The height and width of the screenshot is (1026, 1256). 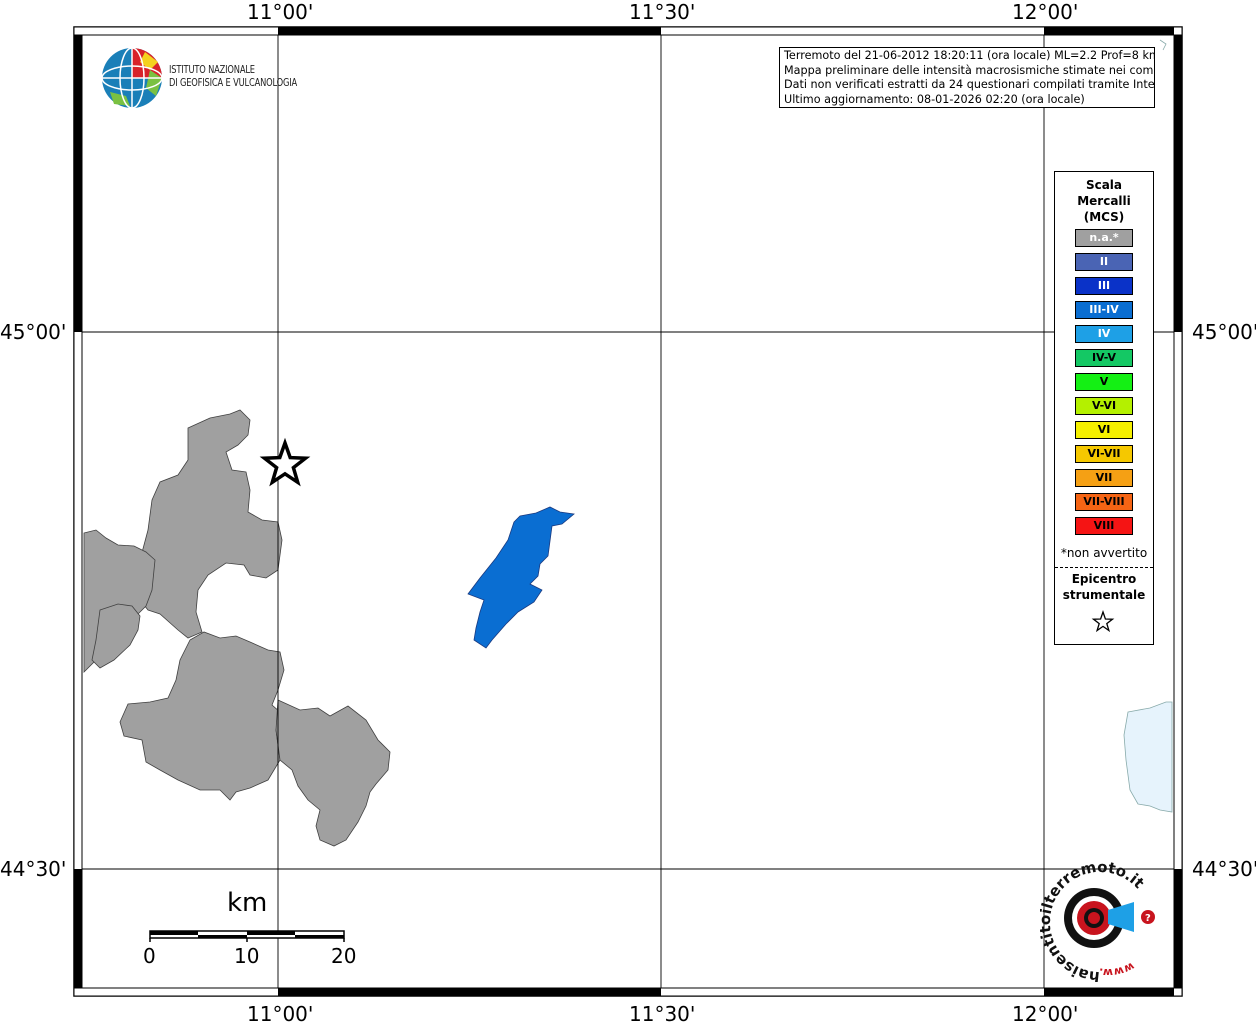 I want to click on legend-swatch: n.a.*, so click(x=1104, y=238).